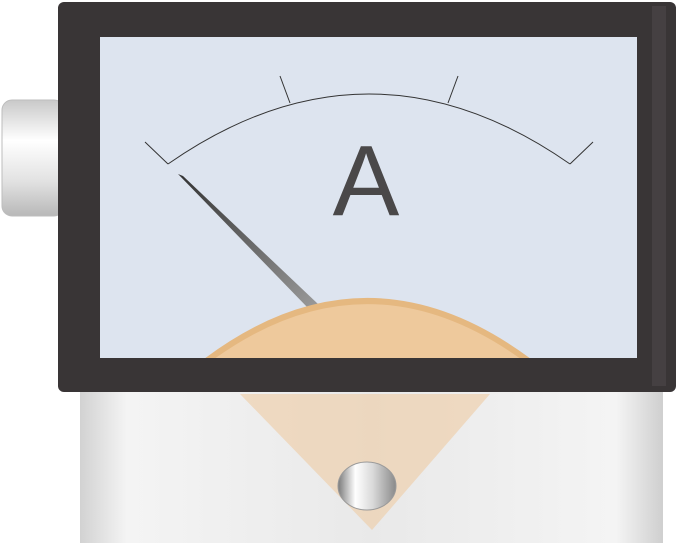  Describe the element at coordinates (33, 158) in the screenshot. I see `terminal-knob` at that location.